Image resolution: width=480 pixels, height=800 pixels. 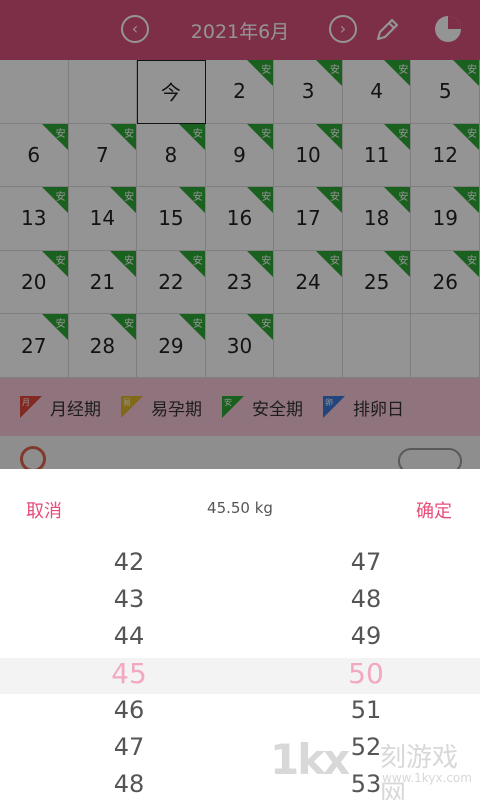 I want to click on picker-selected-item: 45, so click(x=129, y=673).